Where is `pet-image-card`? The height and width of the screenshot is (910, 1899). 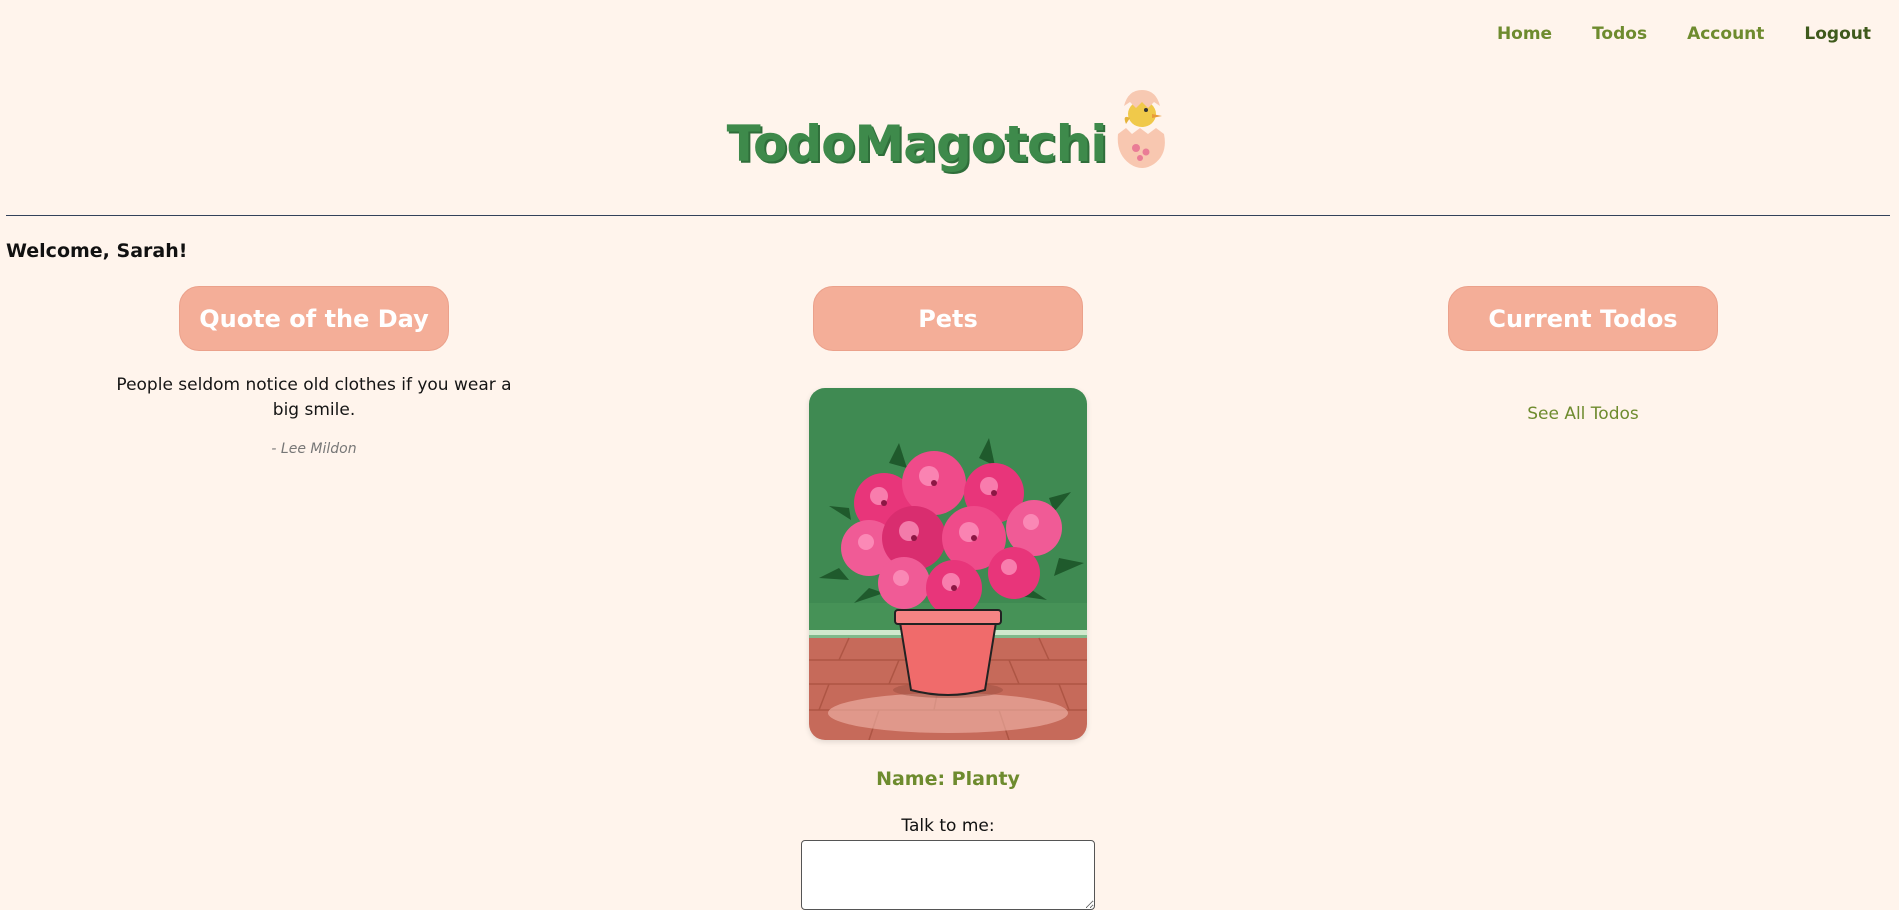 pet-image-card is located at coordinates (948, 564).